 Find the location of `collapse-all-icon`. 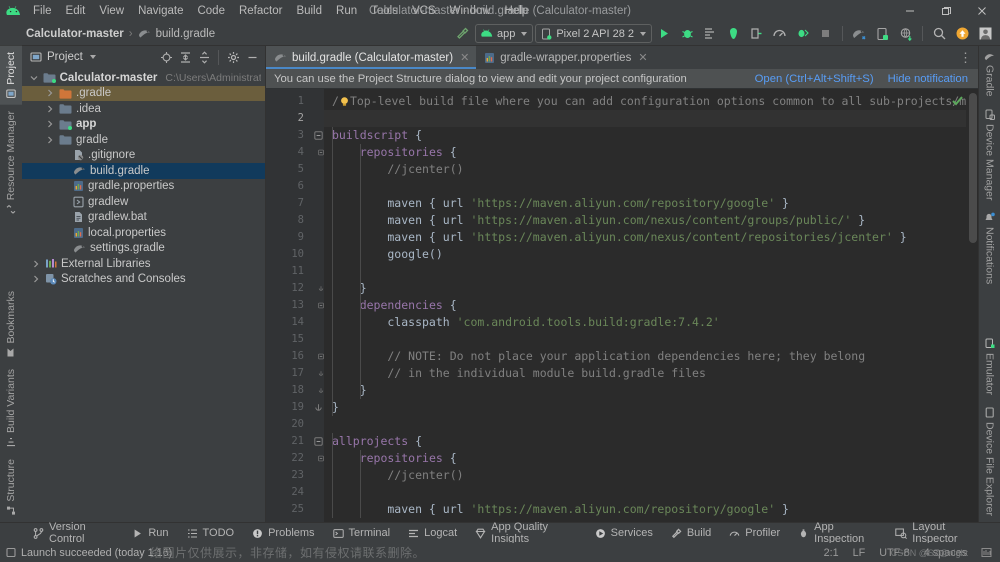

collapse-all-icon is located at coordinates (204, 57).